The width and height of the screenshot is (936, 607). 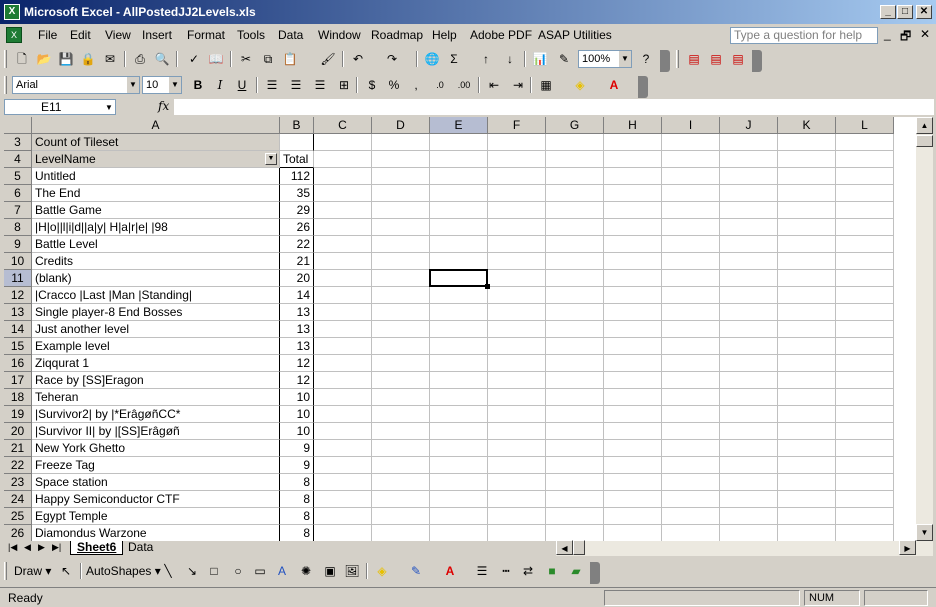 I want to click on cell-f8, so click(x=517, y=227).